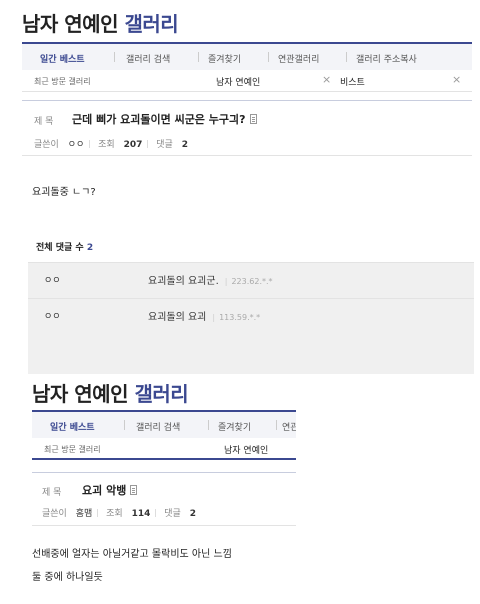 The image size is (480, 604). I want to click on comment-total-label: 전체 댓글 수, so click(60, 248).